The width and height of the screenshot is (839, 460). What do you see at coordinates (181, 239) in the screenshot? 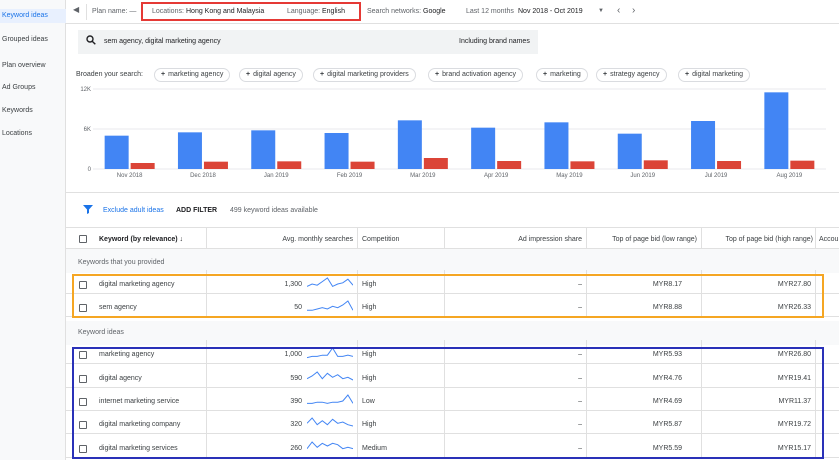
I see `sort-arrow-icon: ↓` at bounding box center [181, 239].